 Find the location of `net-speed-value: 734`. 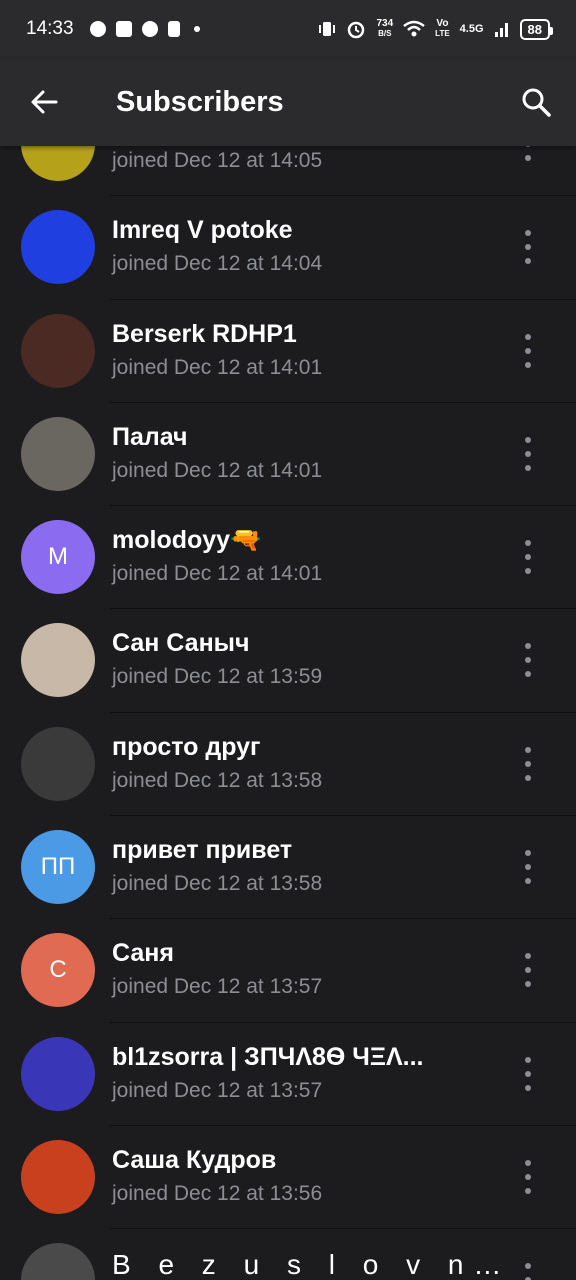

net-speed-value: 734 is located at coordinates (385, 23).